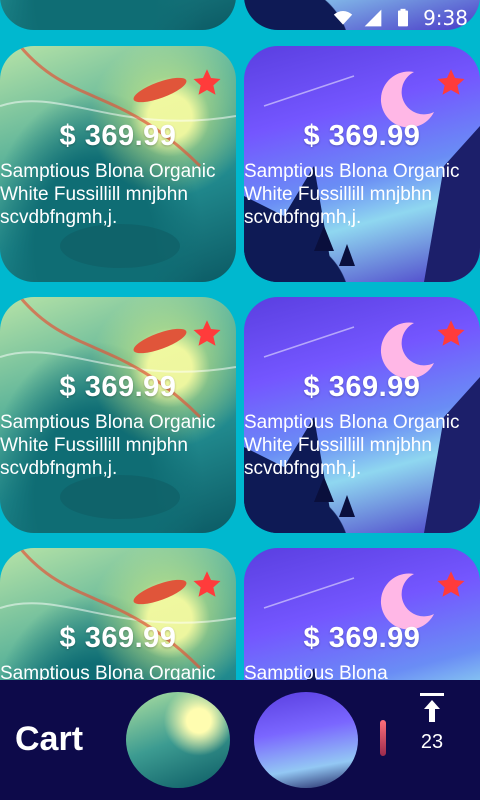 Image resolution: width=480 pixels, height=800 pixels. What do you see at coordinates (403, 17) in the screenshot?
I see `battery-icon` at bounding box center [403, 17].